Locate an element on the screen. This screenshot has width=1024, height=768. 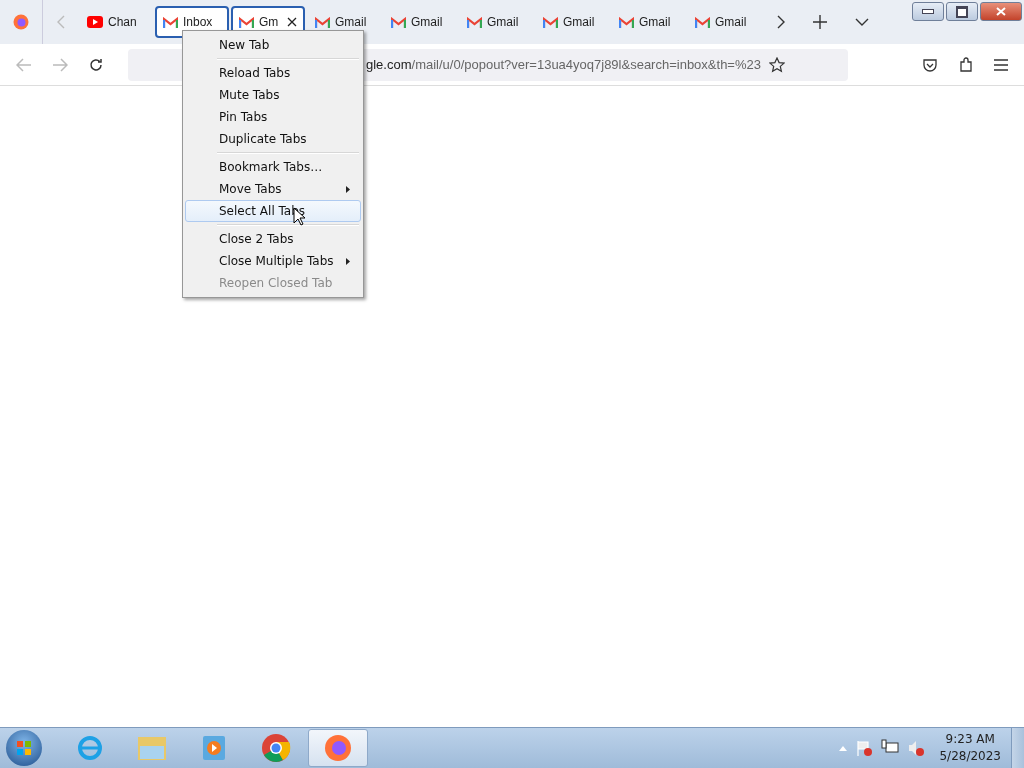
taskbar-button is located at coordinates (338, 748).